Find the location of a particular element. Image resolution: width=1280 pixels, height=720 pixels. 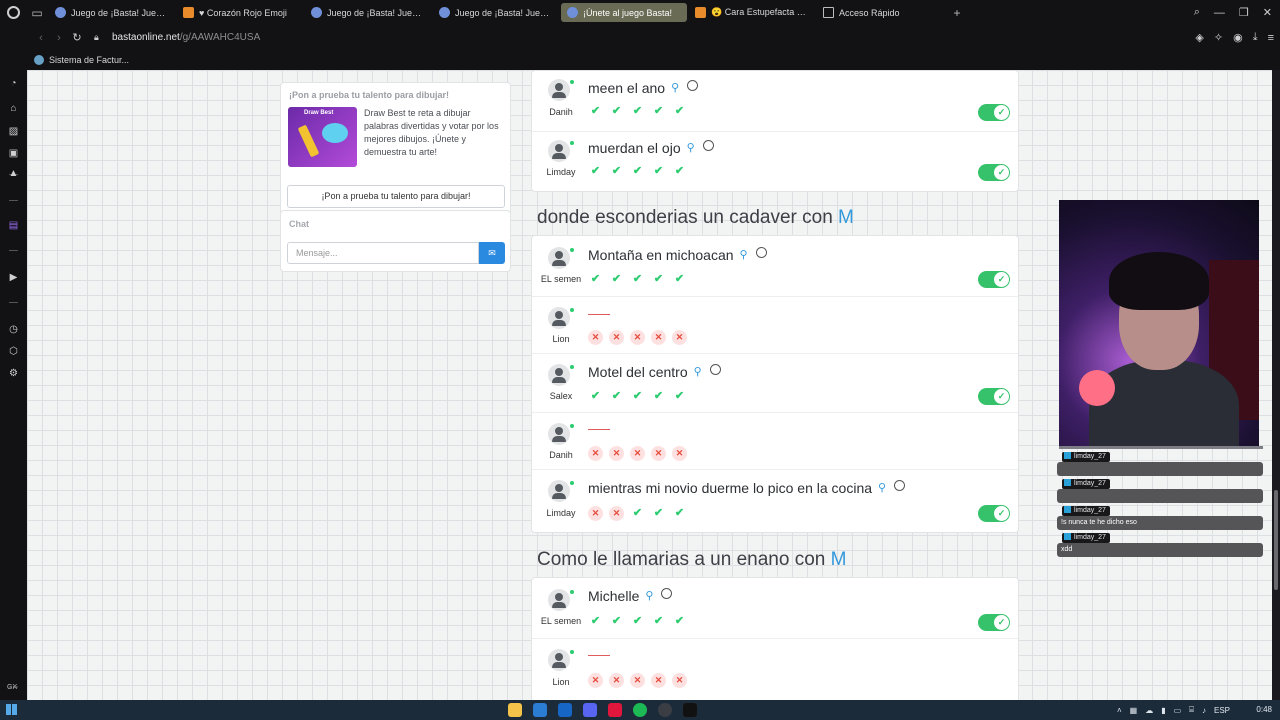

microphone-icon: ▮ is located at coordinates (1163, 710).